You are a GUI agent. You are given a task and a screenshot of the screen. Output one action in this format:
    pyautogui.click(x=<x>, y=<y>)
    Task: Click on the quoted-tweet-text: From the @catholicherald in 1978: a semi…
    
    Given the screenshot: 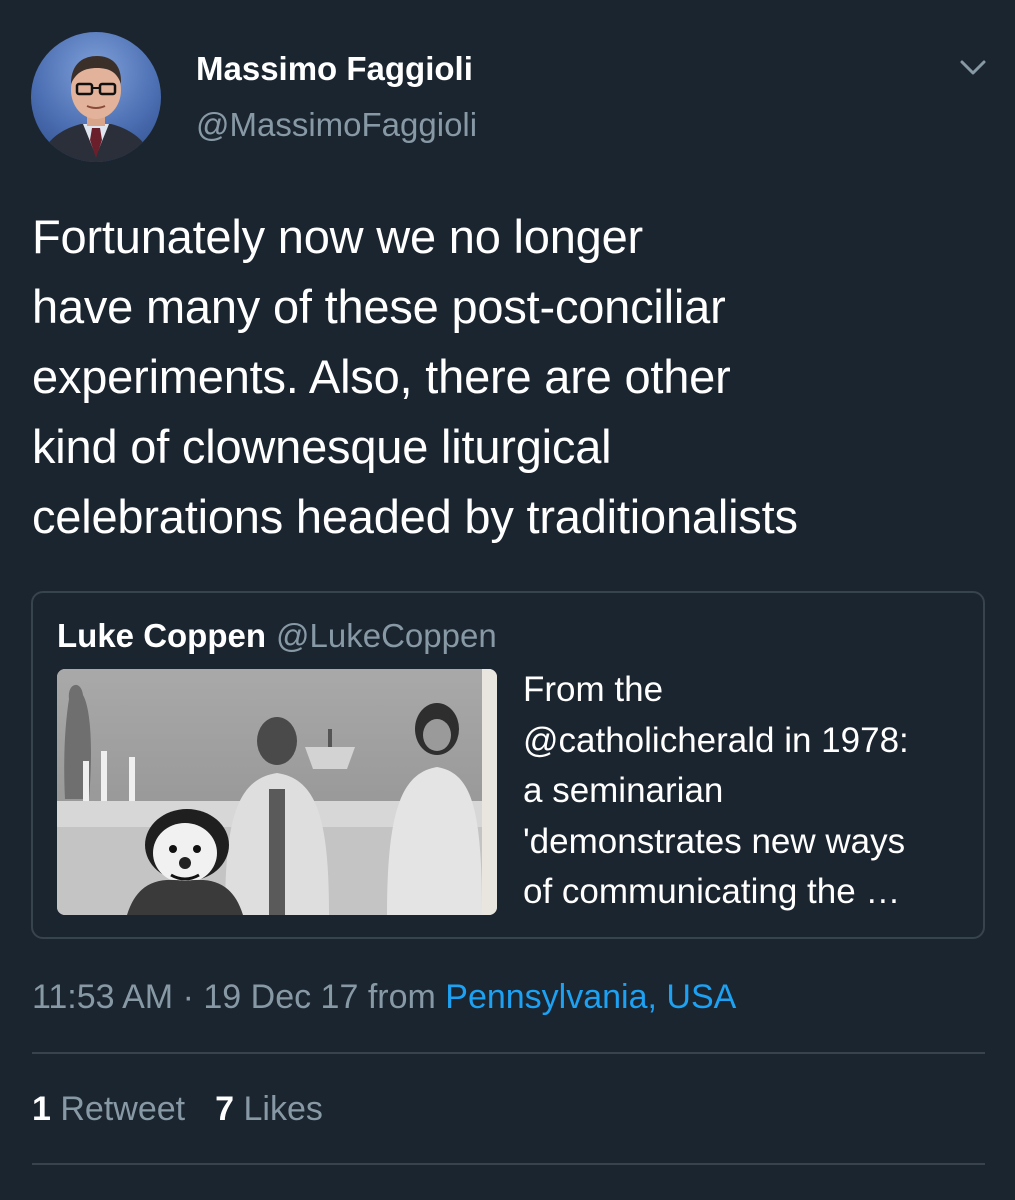 What is the action you would take?
    pyautogui.click(x=716, y=790)
    